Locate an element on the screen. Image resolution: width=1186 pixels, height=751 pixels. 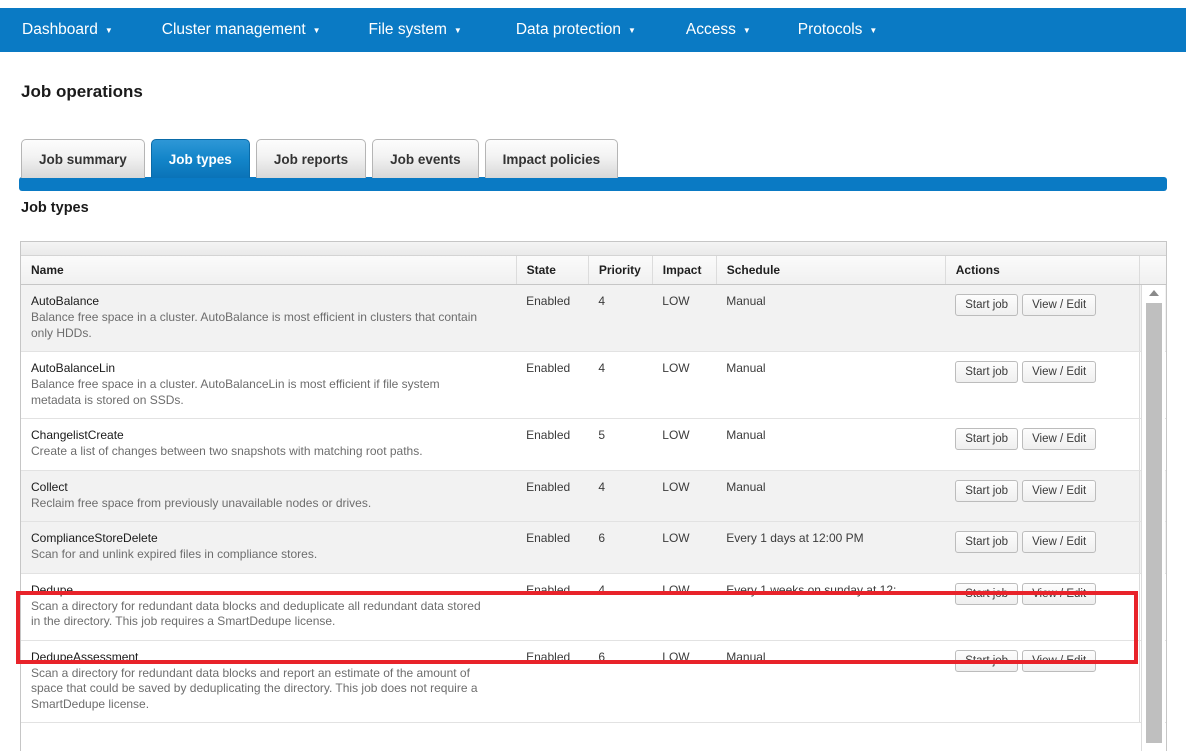
job-name: Dedupe is located at coordinates (52, 589).